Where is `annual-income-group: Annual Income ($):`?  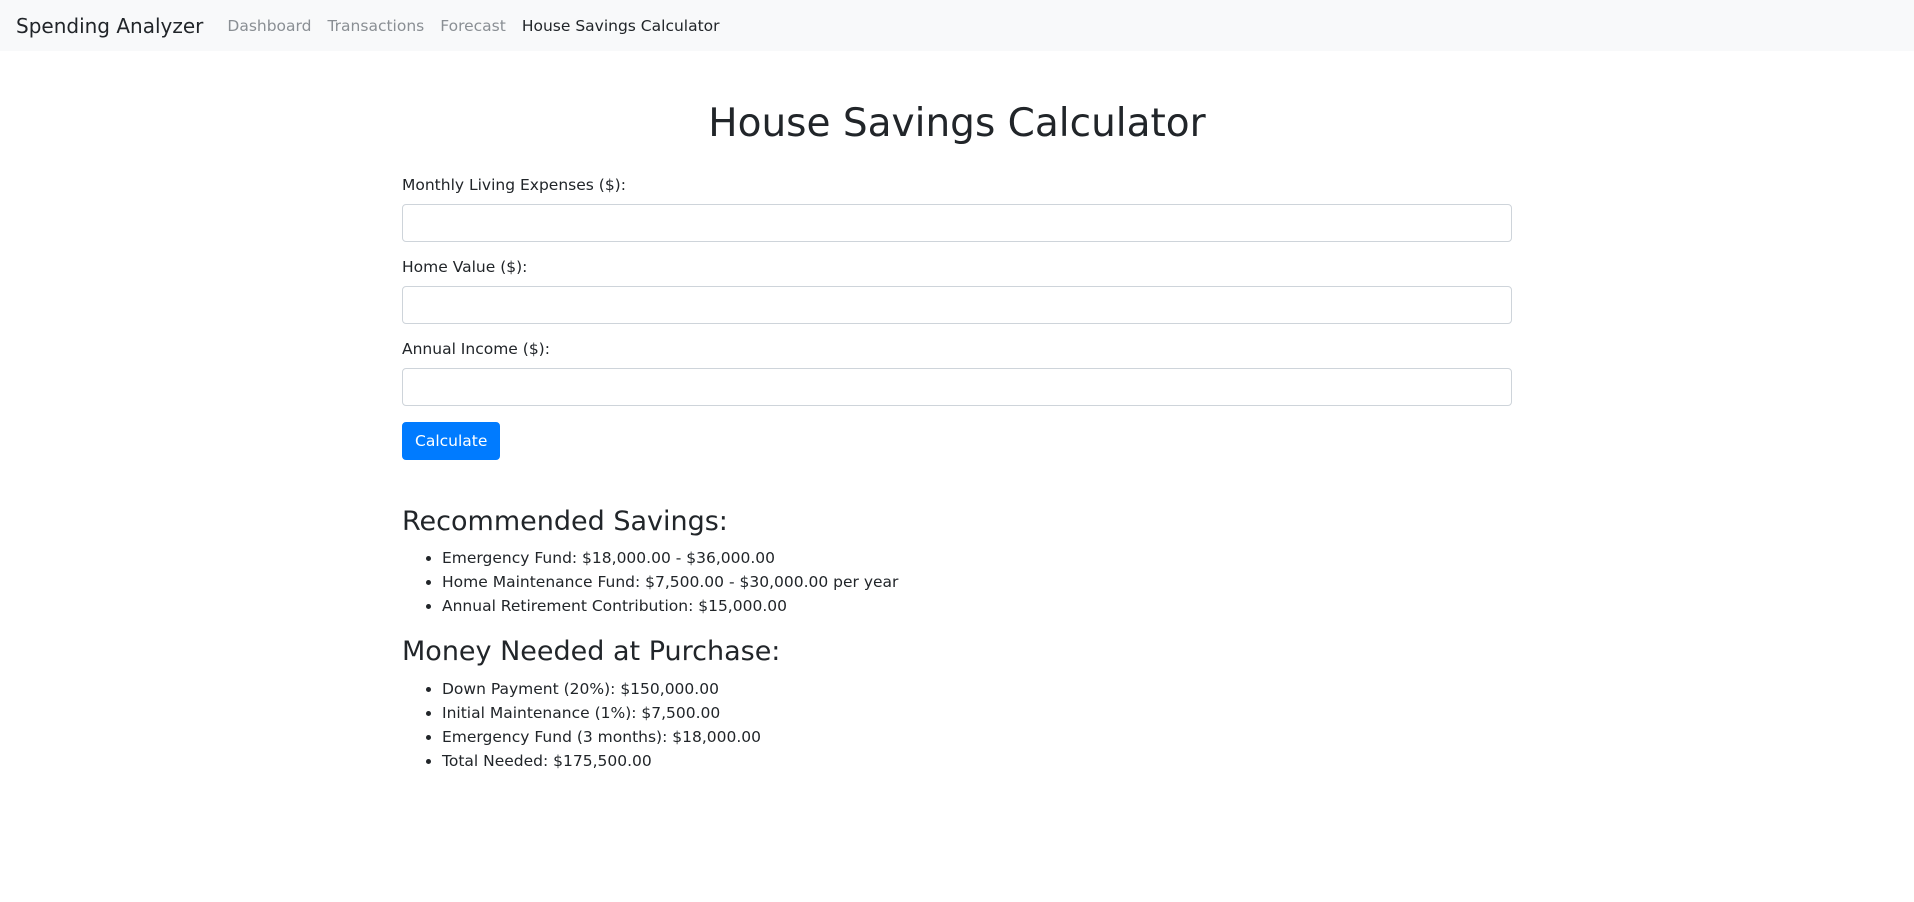 annual-income-group: Annual Income ($): is located at coordinates (957, 373).